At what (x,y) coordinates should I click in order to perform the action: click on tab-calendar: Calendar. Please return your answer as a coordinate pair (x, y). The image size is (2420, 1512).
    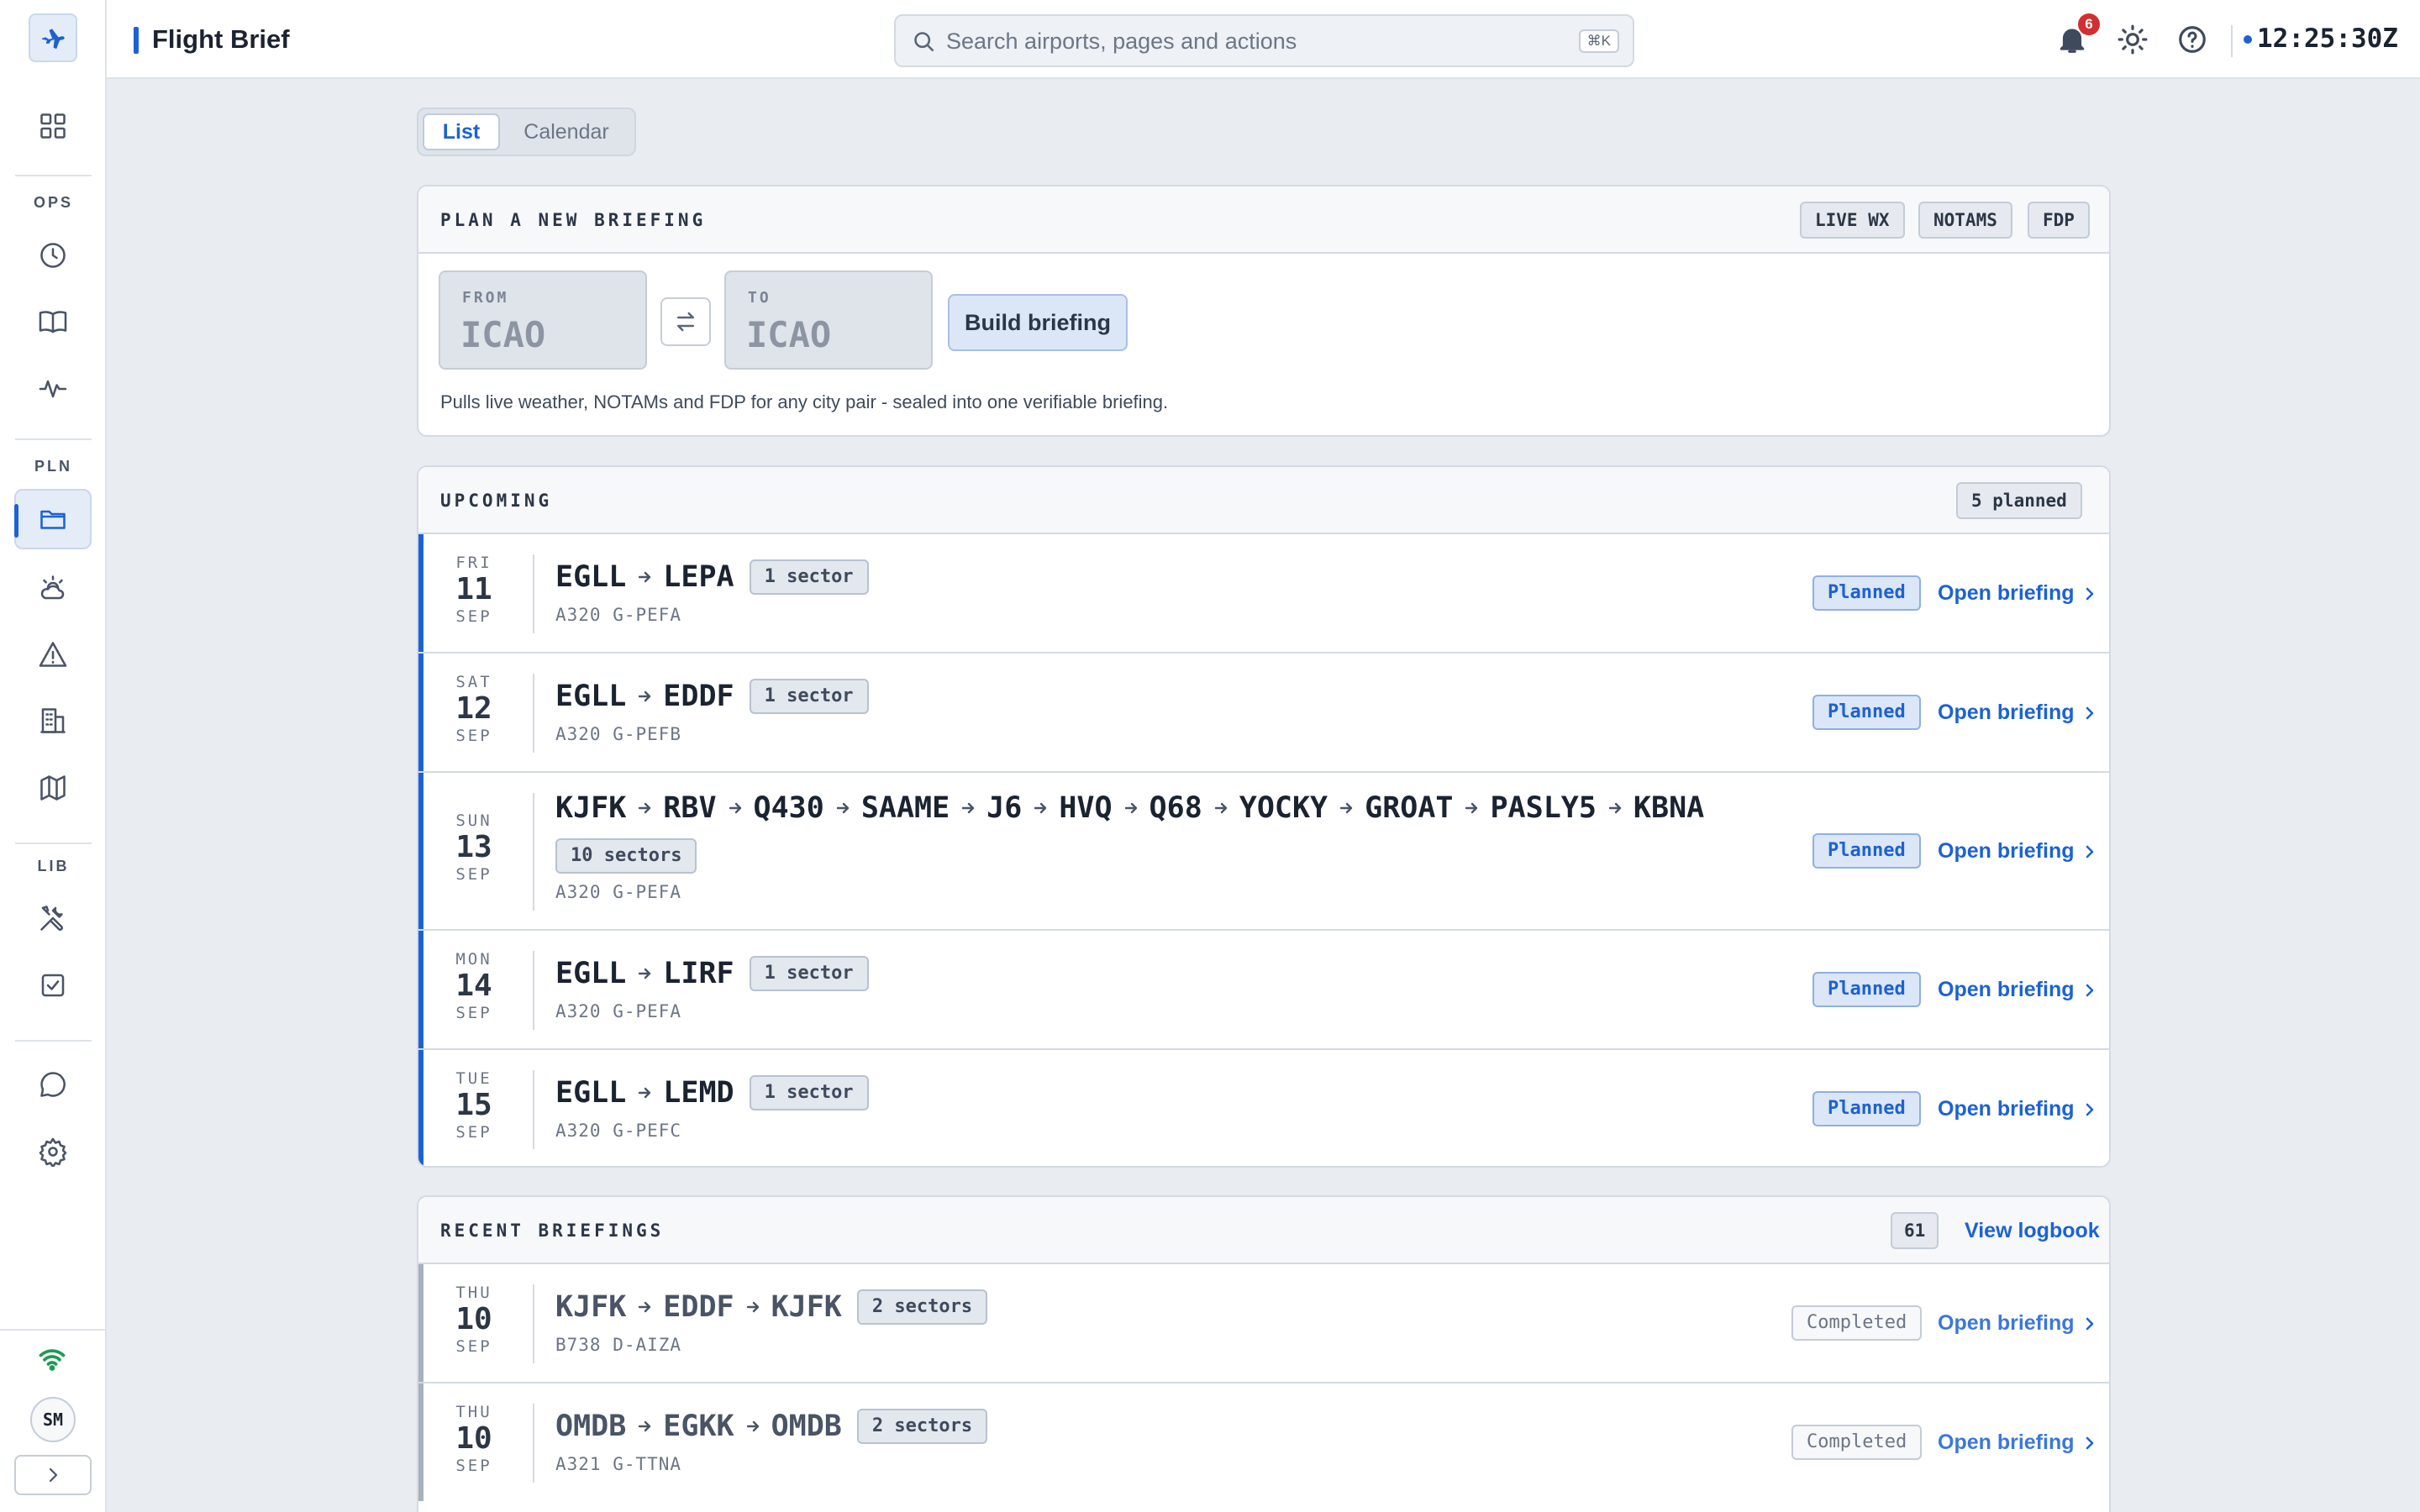
    Looking at the image, I should click on (567, 131).